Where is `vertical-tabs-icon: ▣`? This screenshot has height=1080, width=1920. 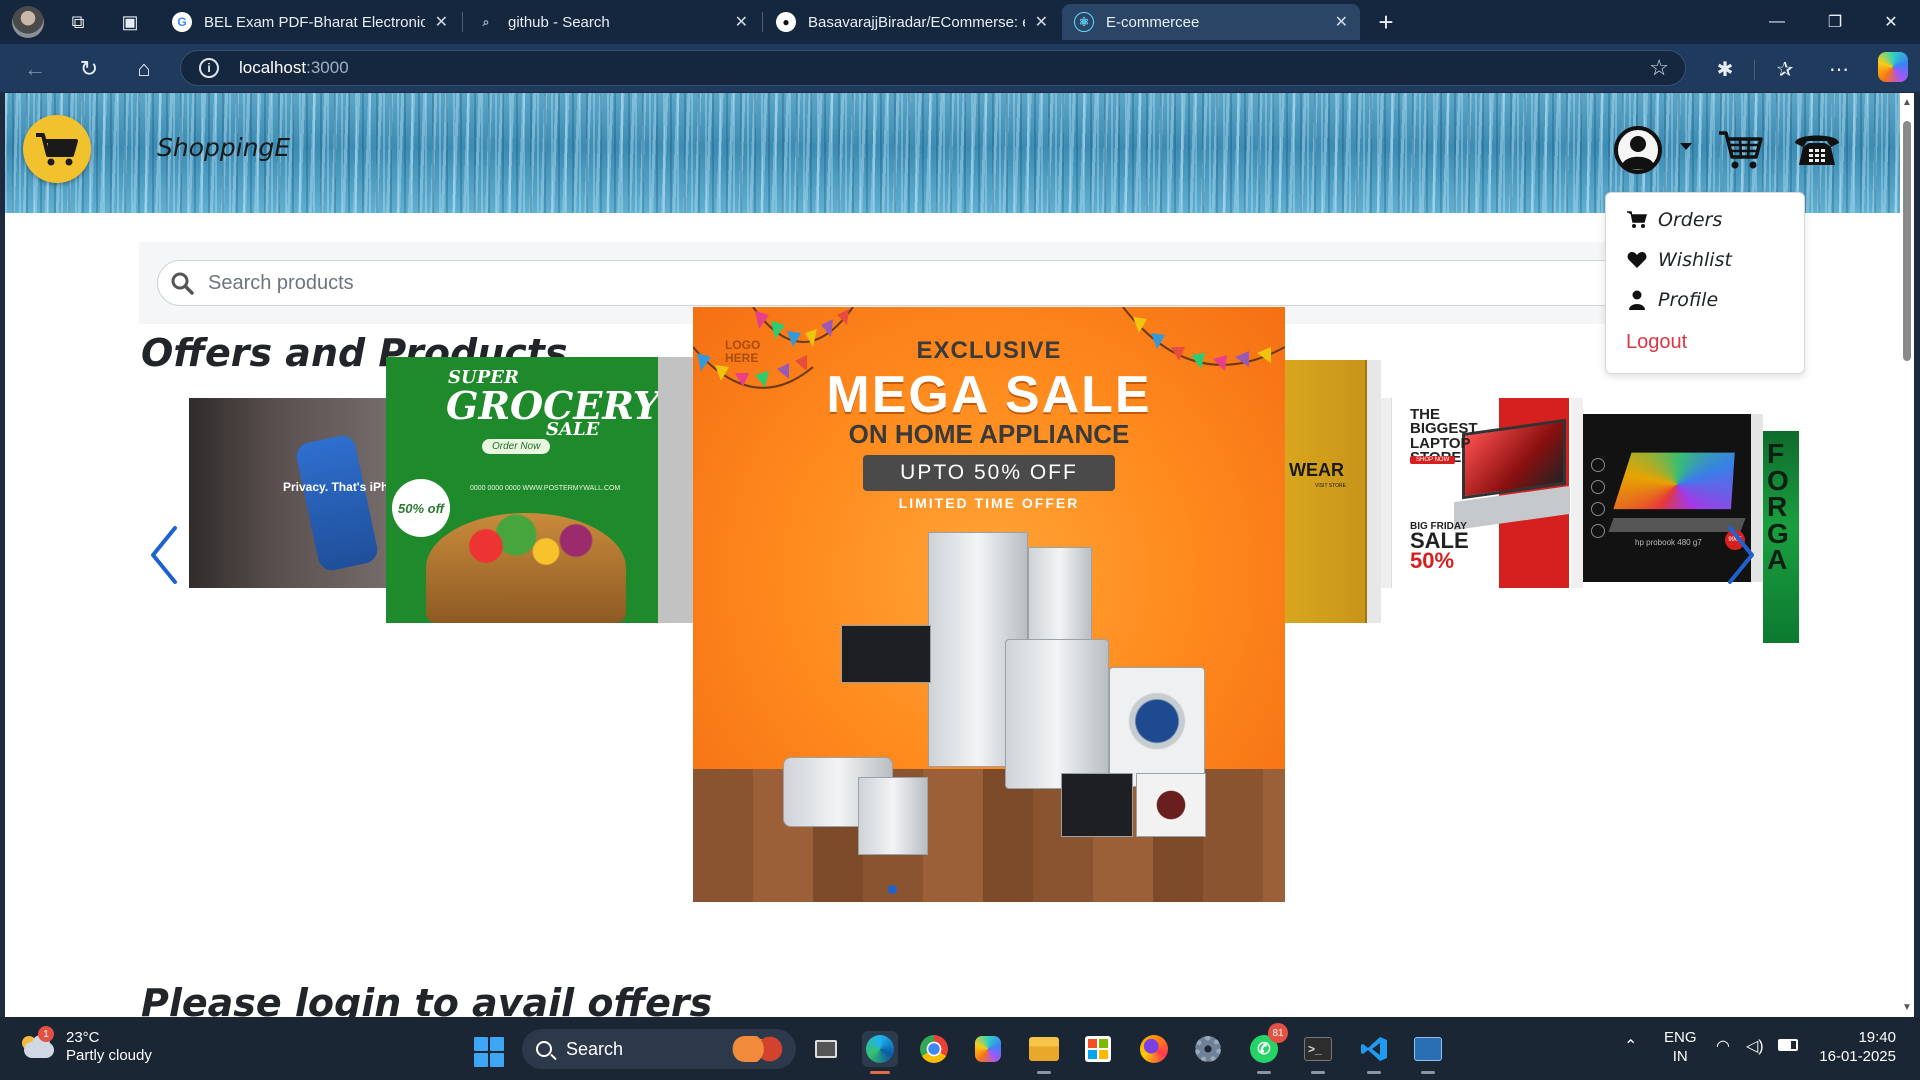
vertical-tabs-icon: ▣ is located at coordinates (130, 22).